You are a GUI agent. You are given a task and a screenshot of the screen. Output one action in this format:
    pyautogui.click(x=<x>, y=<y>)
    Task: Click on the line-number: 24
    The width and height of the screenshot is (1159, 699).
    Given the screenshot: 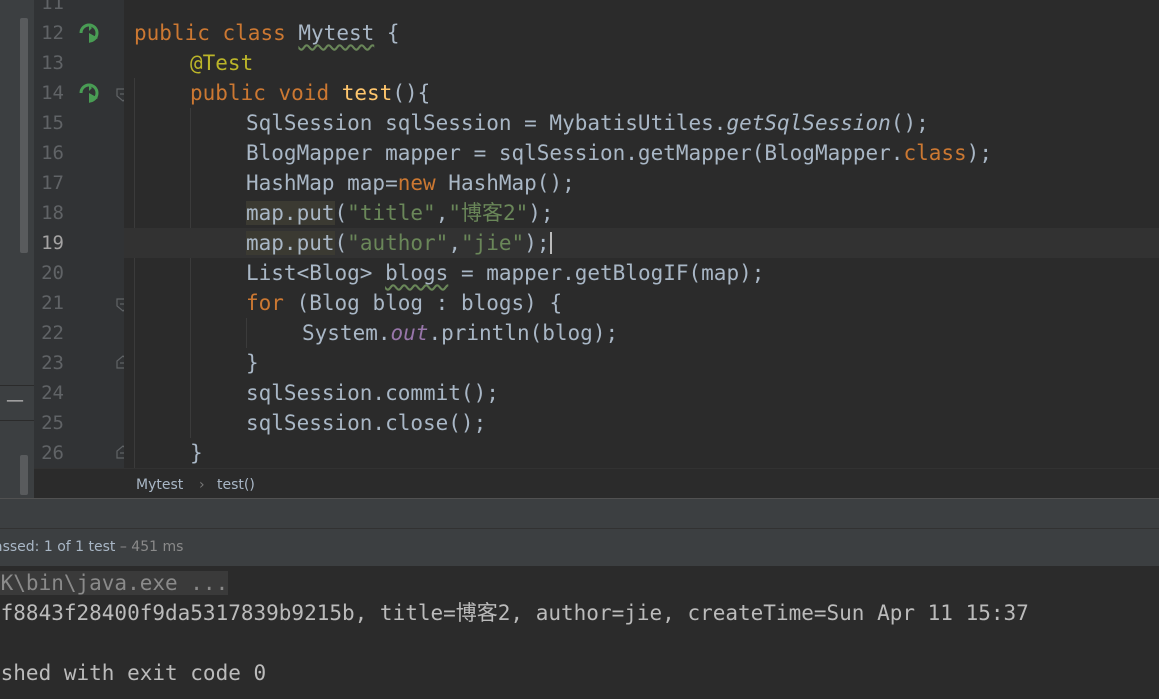 What is the action you would take?
    pyautogui.click(x=52, y=393)
    